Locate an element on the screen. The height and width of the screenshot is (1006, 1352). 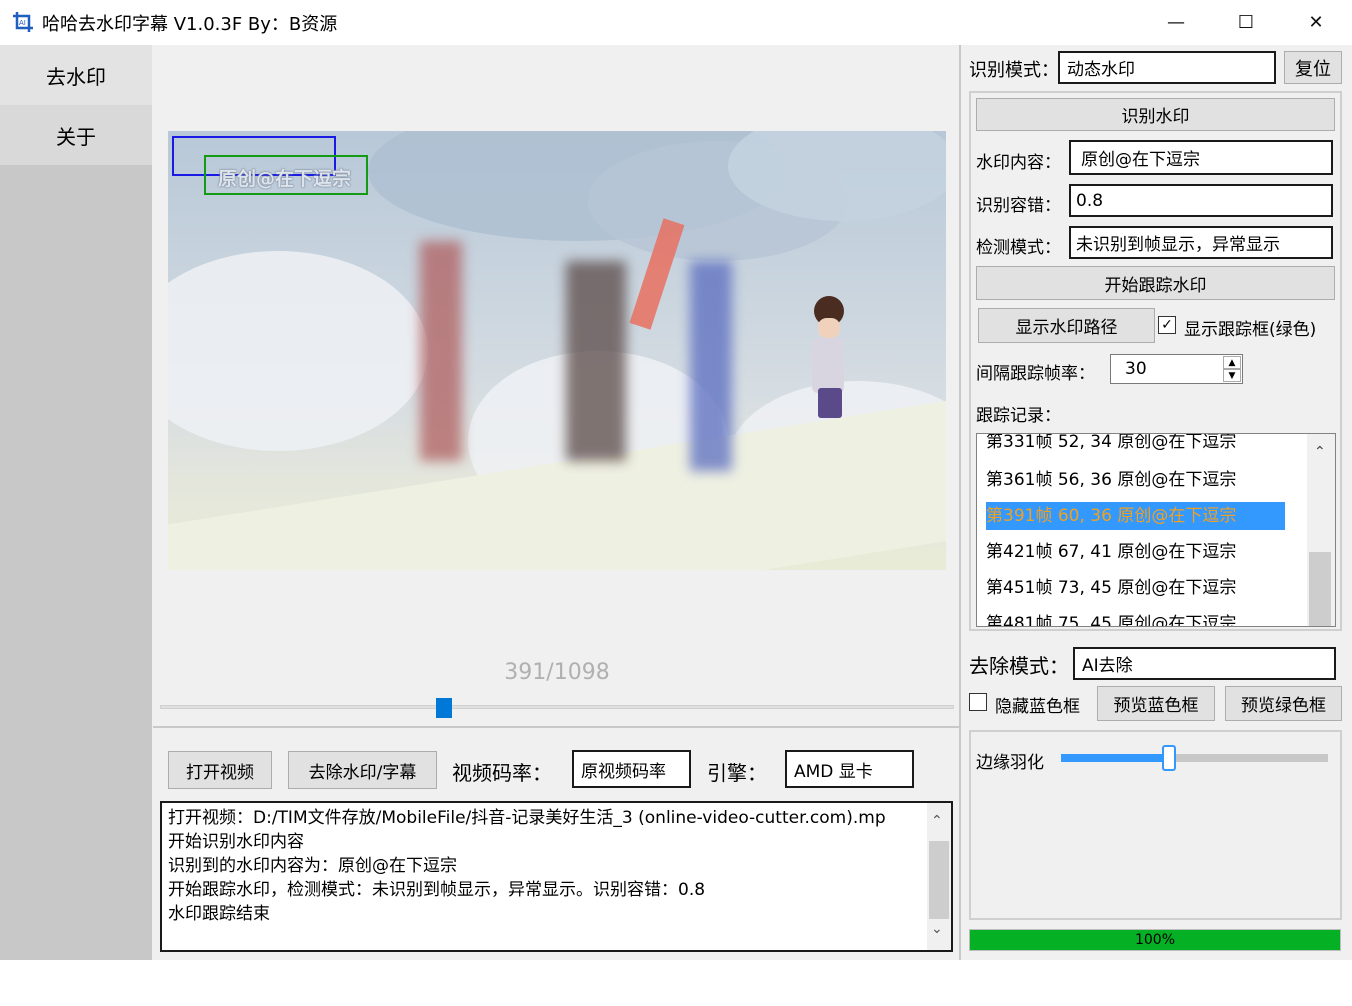
minimize-icon: — is located at coordinates (1176, 22).